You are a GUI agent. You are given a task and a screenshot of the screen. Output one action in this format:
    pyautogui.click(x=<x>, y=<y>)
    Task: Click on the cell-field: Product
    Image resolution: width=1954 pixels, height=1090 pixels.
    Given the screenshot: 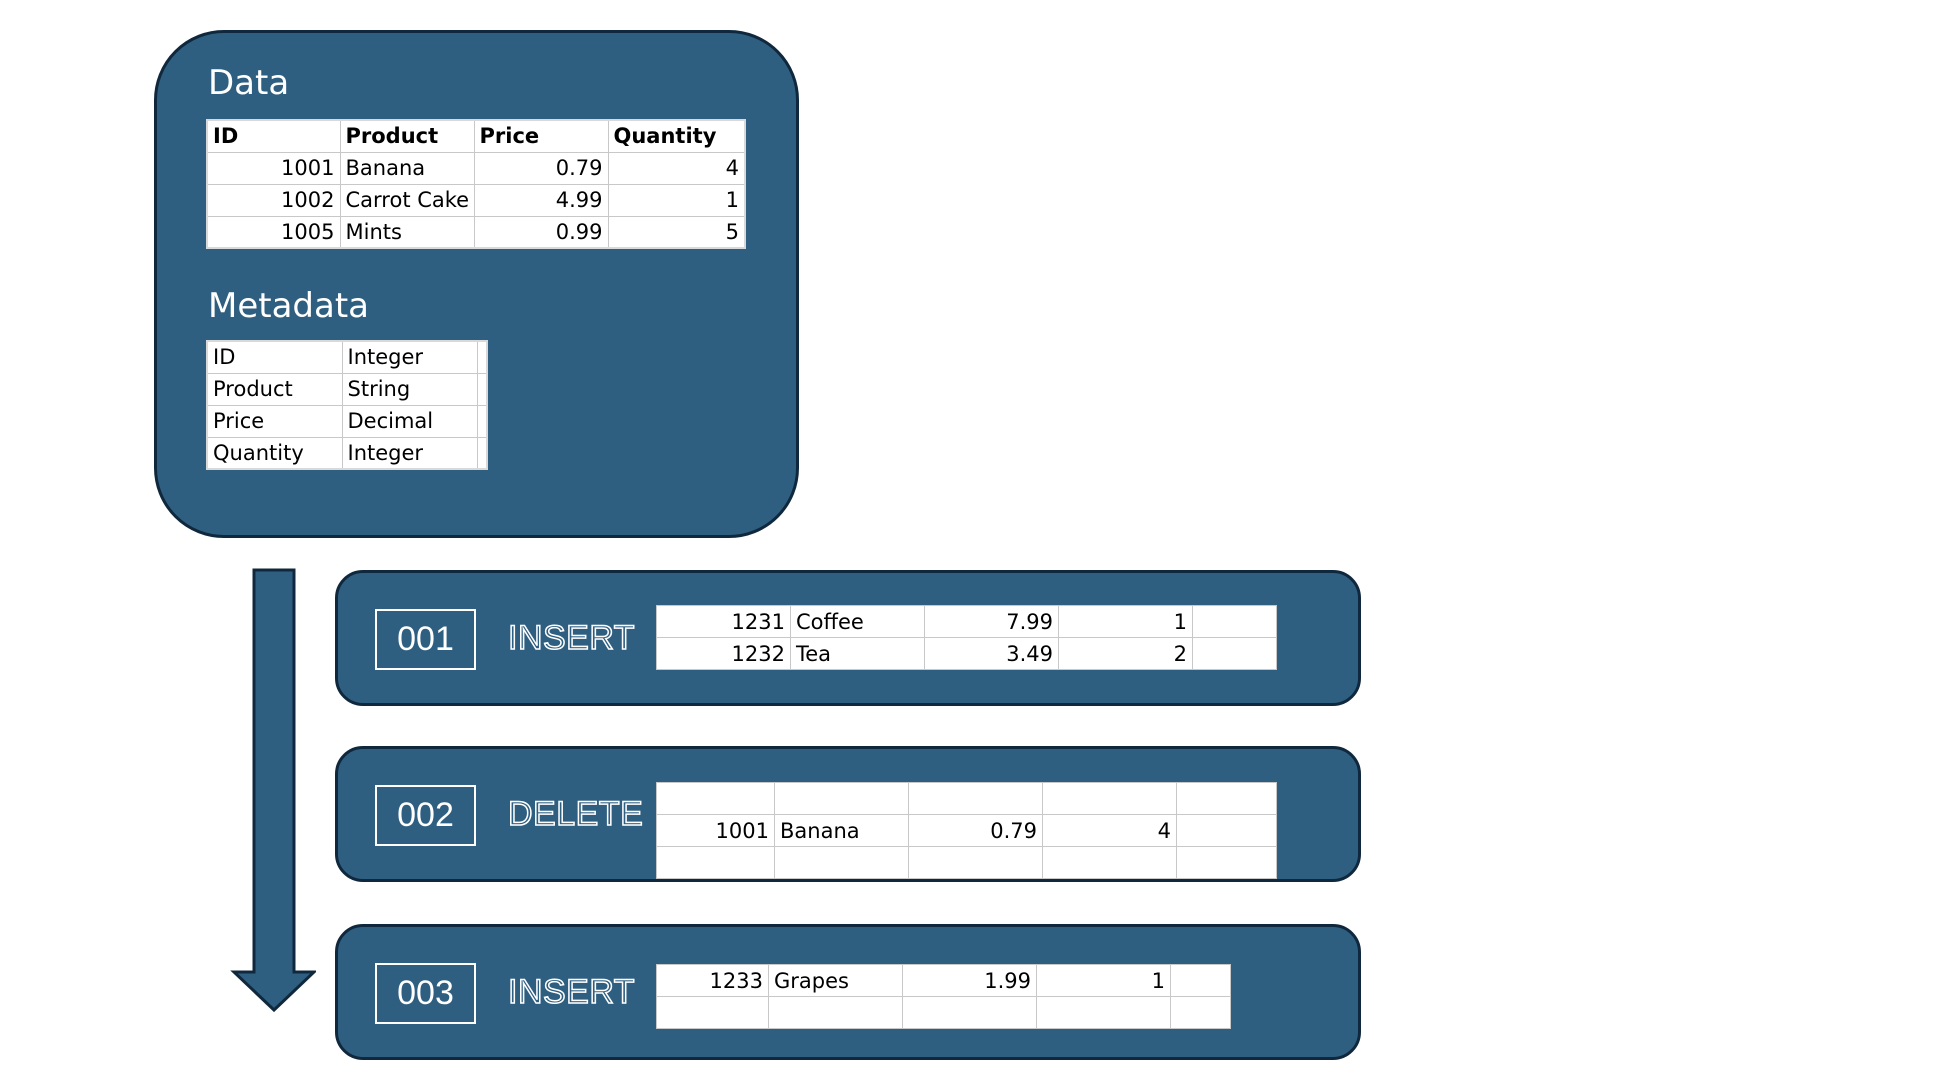 What is the action you would take?
    pyautogui.click(x=274, y=389)
    